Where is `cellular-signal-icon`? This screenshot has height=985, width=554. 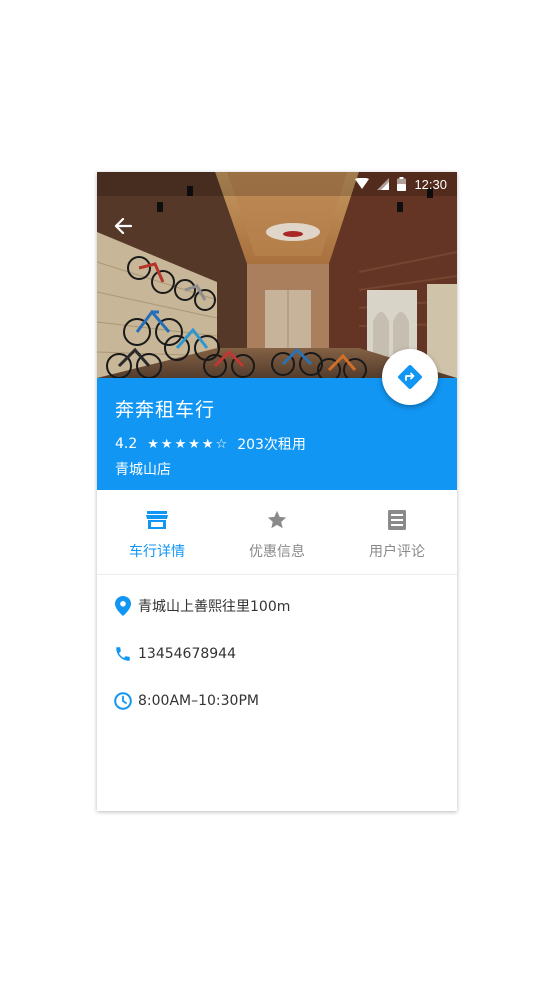 cellular-signal-icon is located at coordinates (383, 184).